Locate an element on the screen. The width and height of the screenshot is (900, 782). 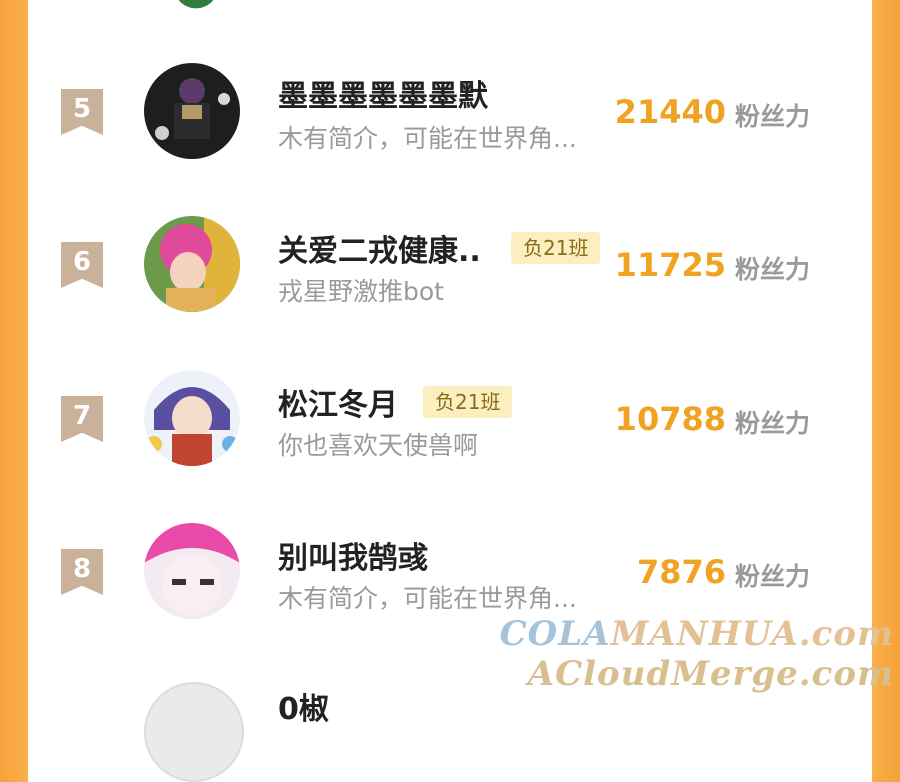
user-description: 戎星野激推bot is located at coordinates (361, 291).